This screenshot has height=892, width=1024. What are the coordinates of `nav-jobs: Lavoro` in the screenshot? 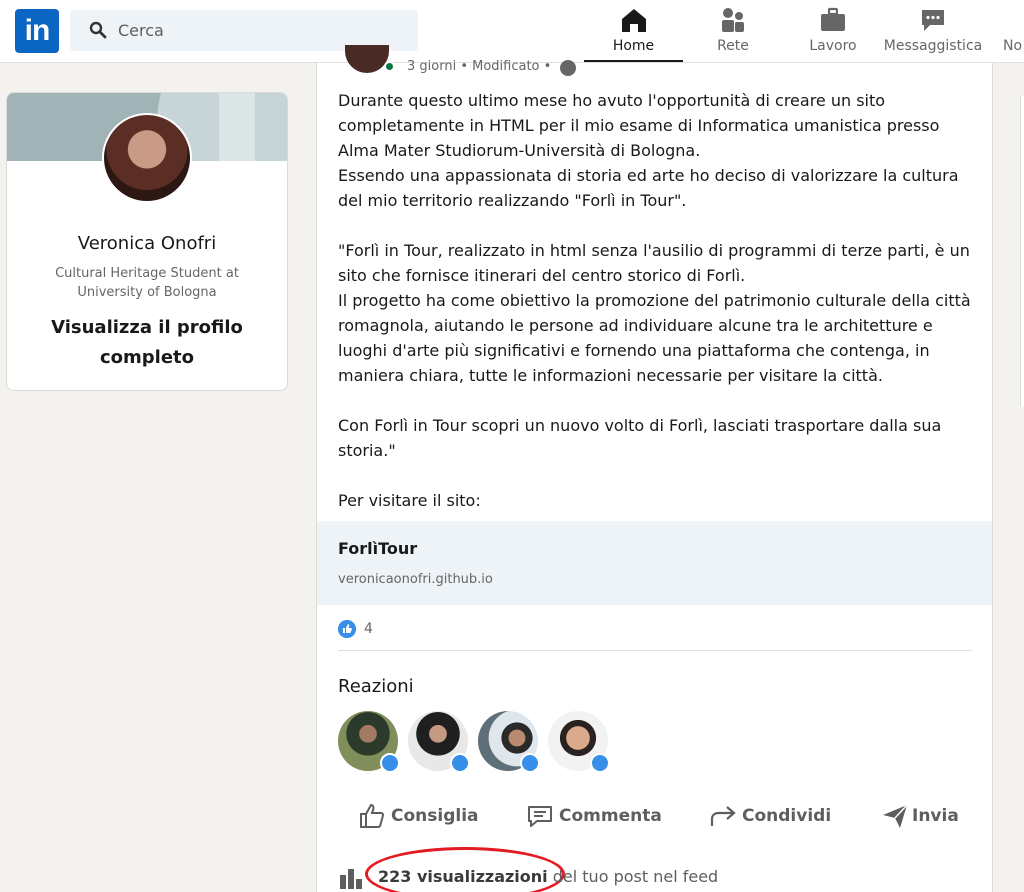 It's located at (833, 31).